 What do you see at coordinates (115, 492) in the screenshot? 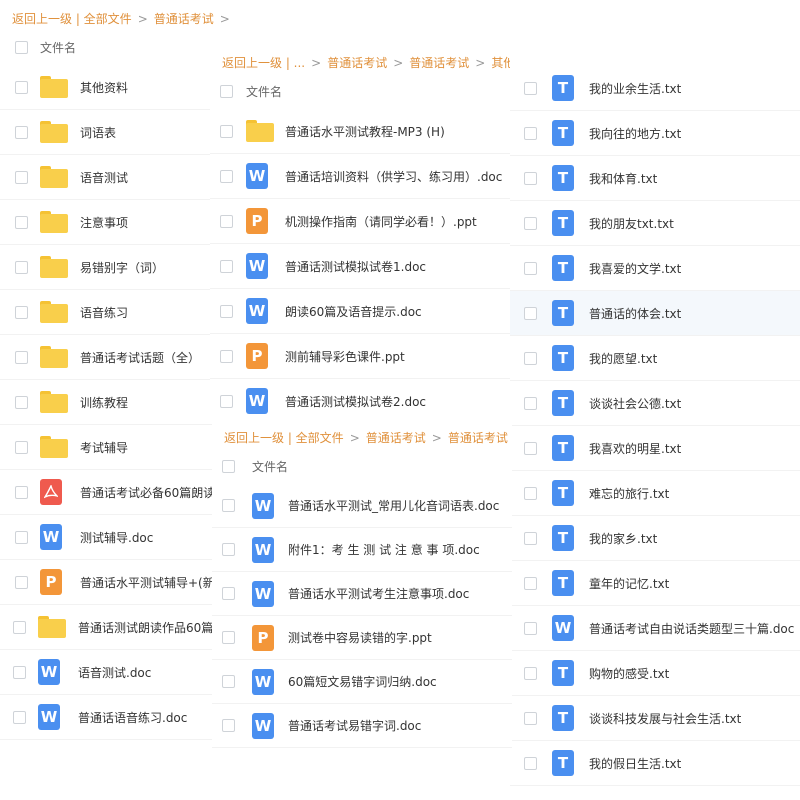
I see `file-row: 普通话考试必备60篇朗读` at bounding box center [115, 492].